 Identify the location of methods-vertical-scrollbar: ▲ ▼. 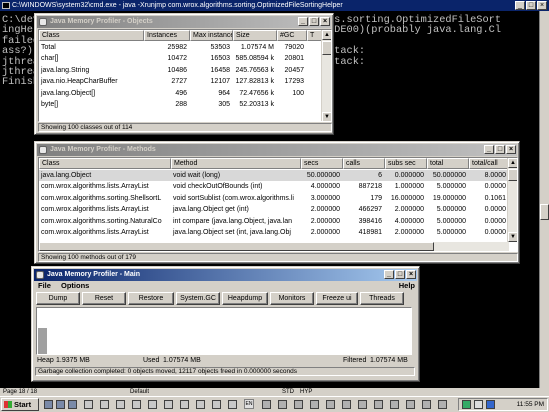
(512, 200).